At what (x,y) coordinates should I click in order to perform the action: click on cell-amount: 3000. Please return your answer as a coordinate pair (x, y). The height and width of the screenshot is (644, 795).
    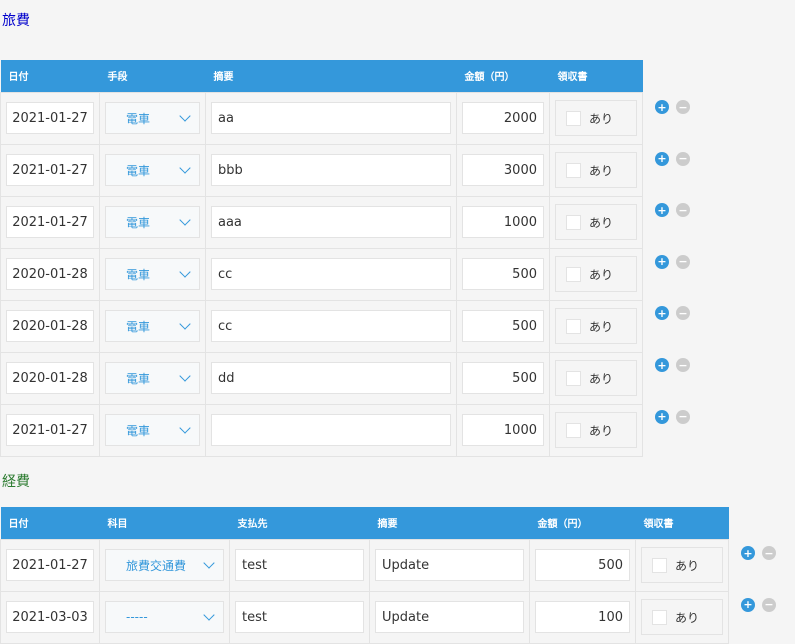
    Looking at the image, I should click on (503, 170).